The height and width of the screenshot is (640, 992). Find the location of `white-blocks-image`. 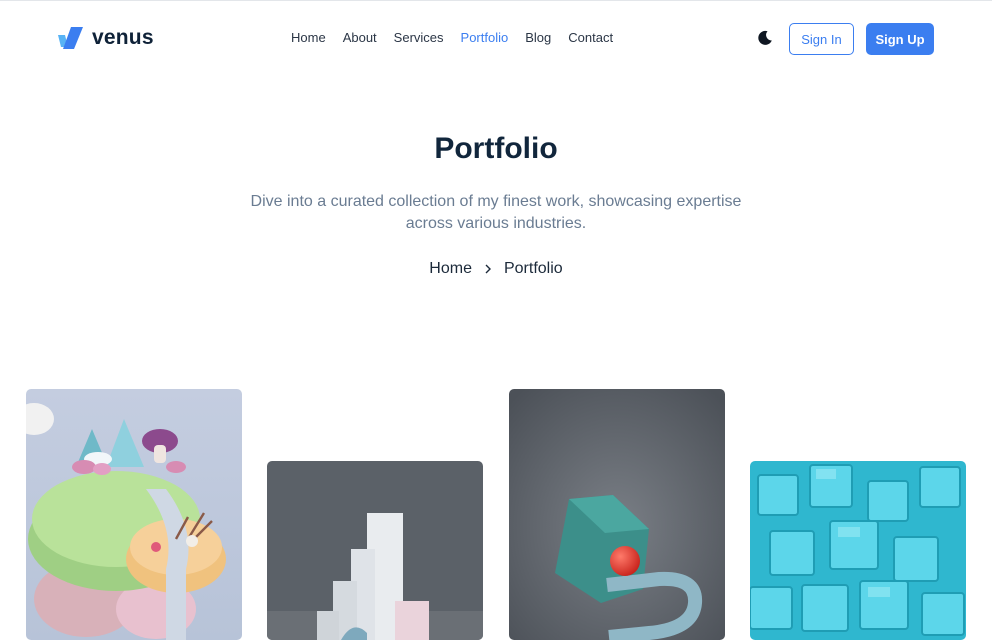

white-blocks-image is located at coordinates (375, 550).